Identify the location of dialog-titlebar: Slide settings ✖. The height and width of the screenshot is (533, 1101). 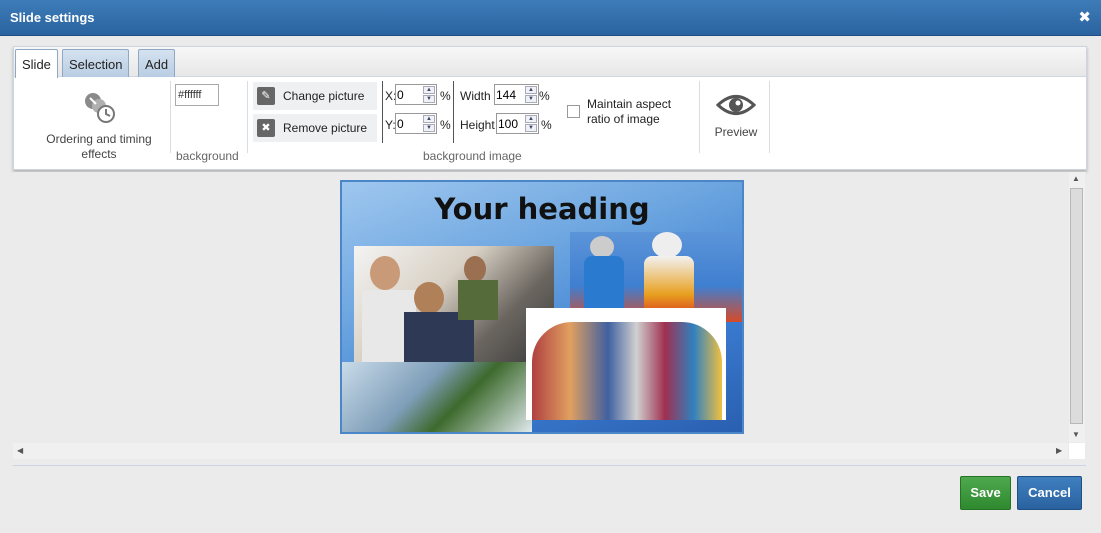
(550, 18).